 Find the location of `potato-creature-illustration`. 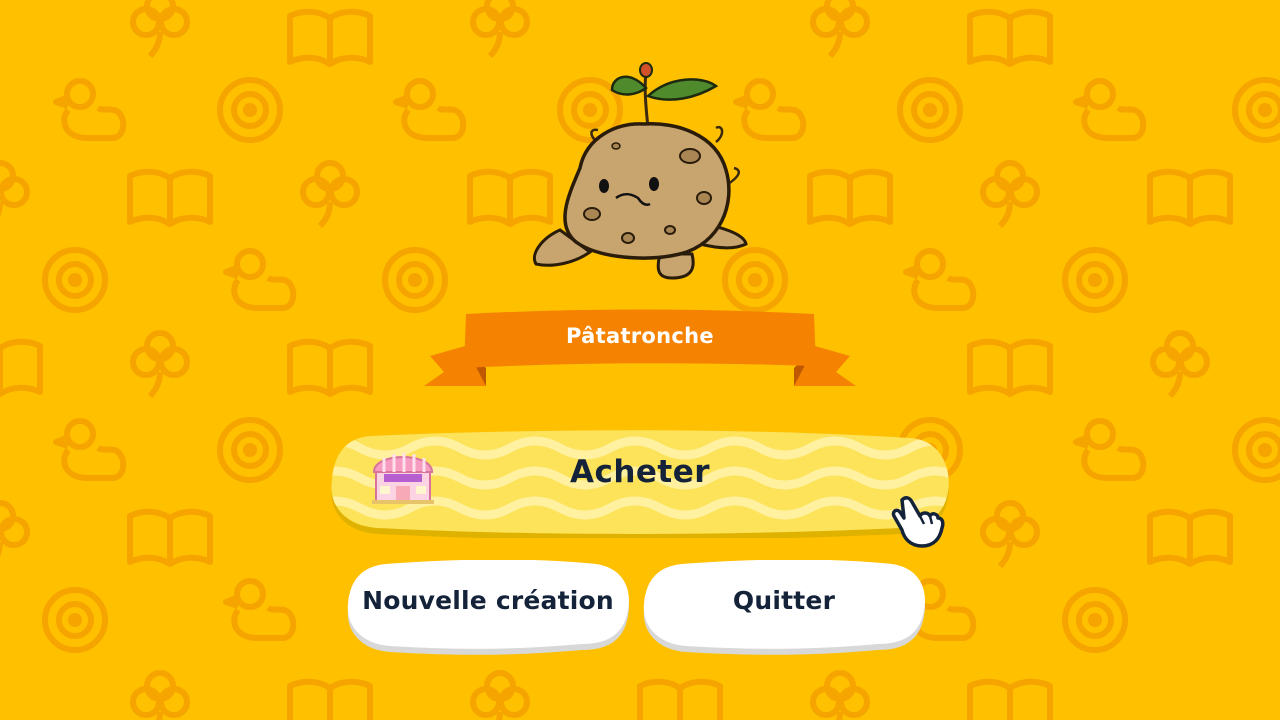

potato-creature-illustration is located at coordinates (640, 171).